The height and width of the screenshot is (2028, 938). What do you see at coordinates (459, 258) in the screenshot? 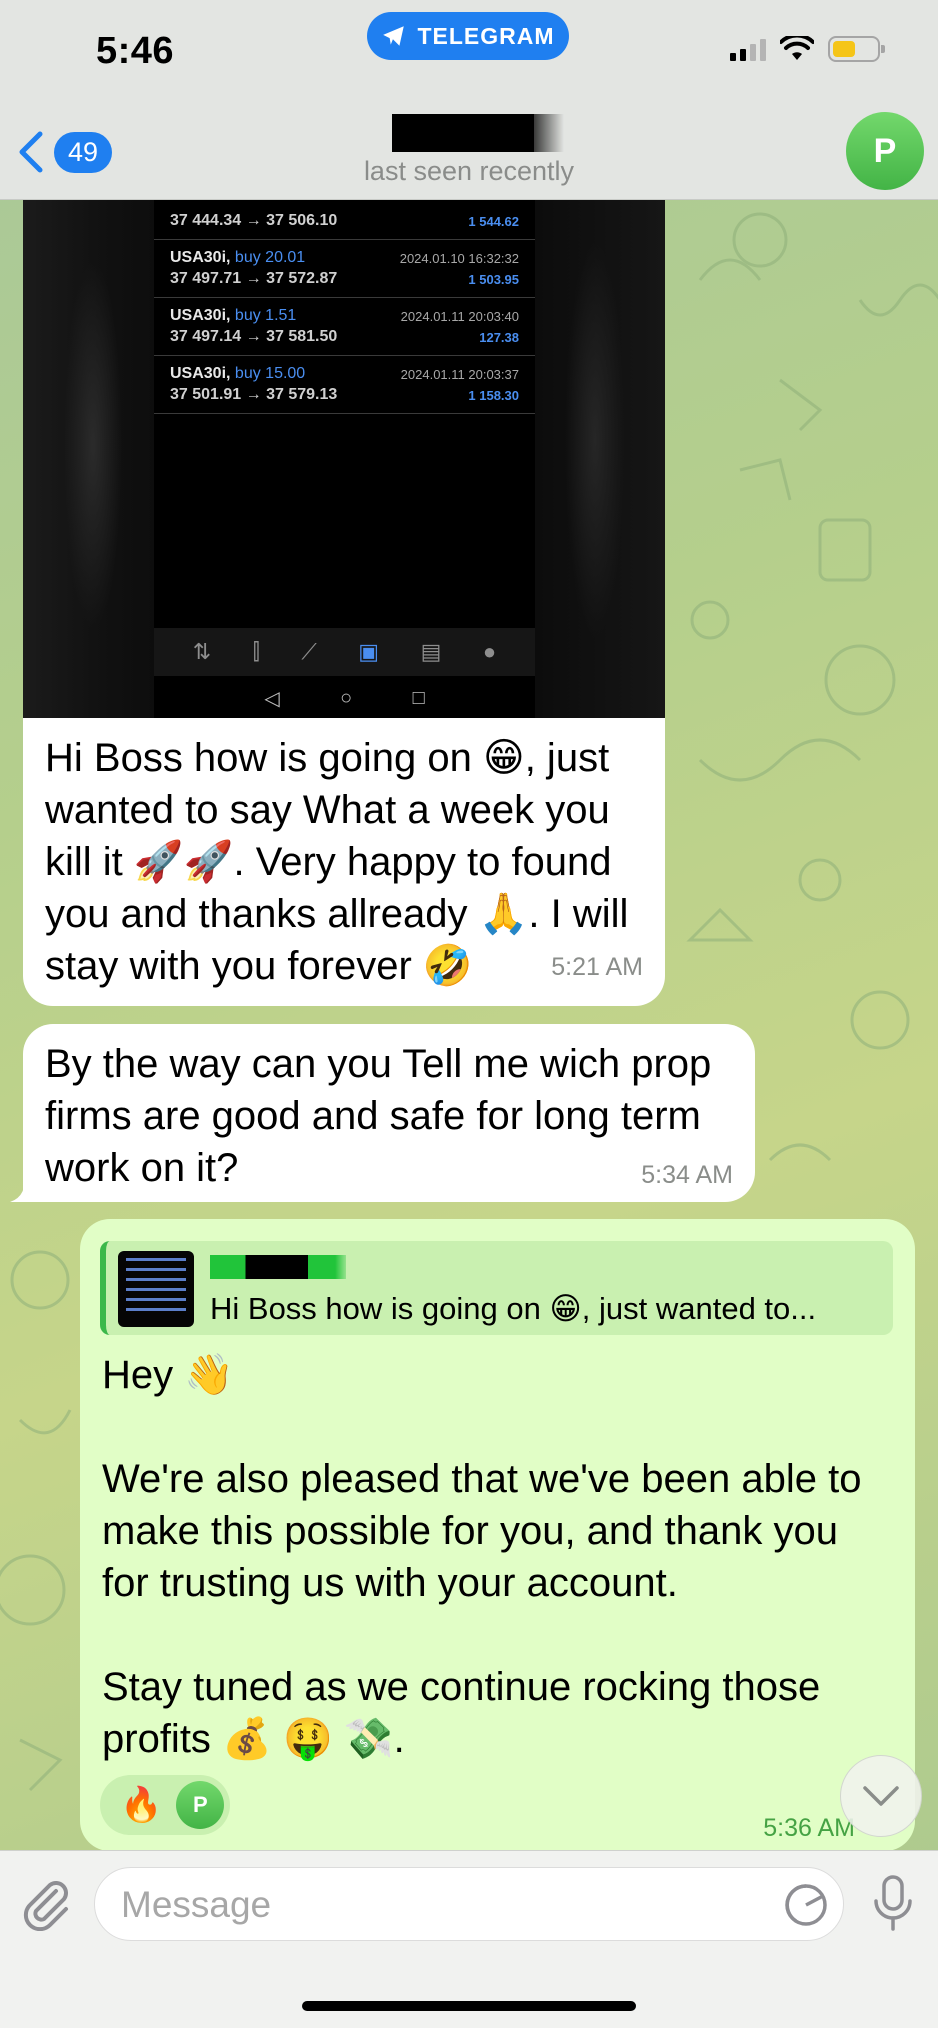
I see `trade-date: 2024.01.10 16:32:32` at bounding box center [459, 258].